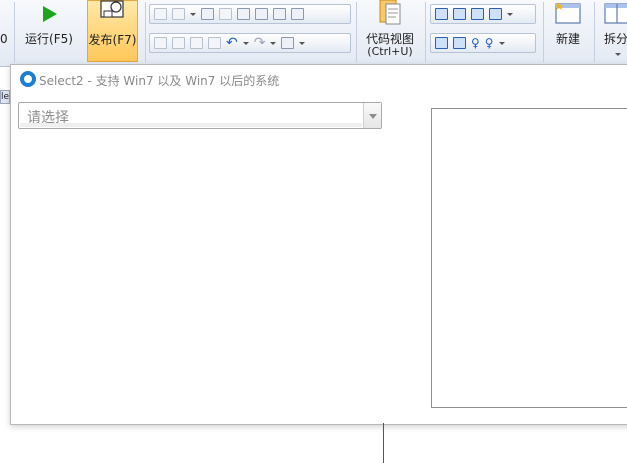 This screenshot has width=627, height=463. What do you see at coordinates (483, 43) in the screenshot?
I see `view-toolbar-group: ♀ ♀` at bounding box center [483, 43].